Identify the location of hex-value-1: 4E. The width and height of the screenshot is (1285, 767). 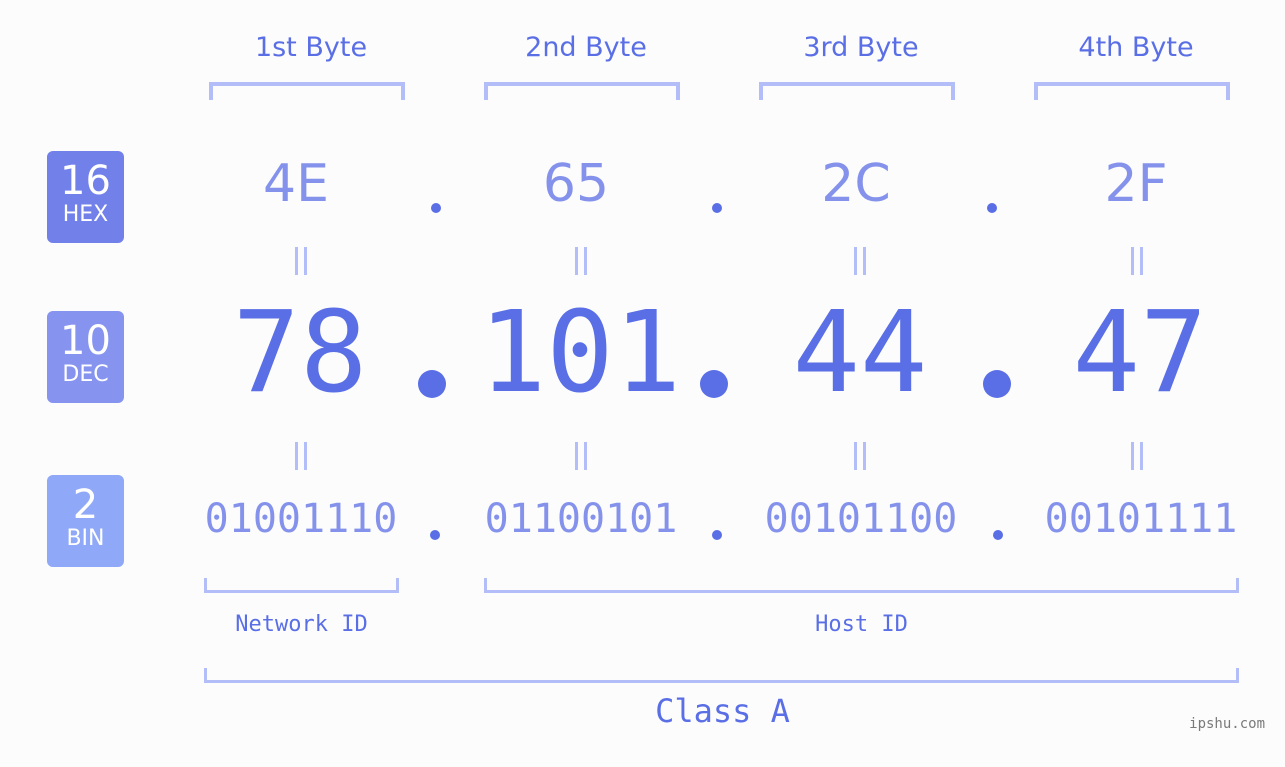
(296, 184).